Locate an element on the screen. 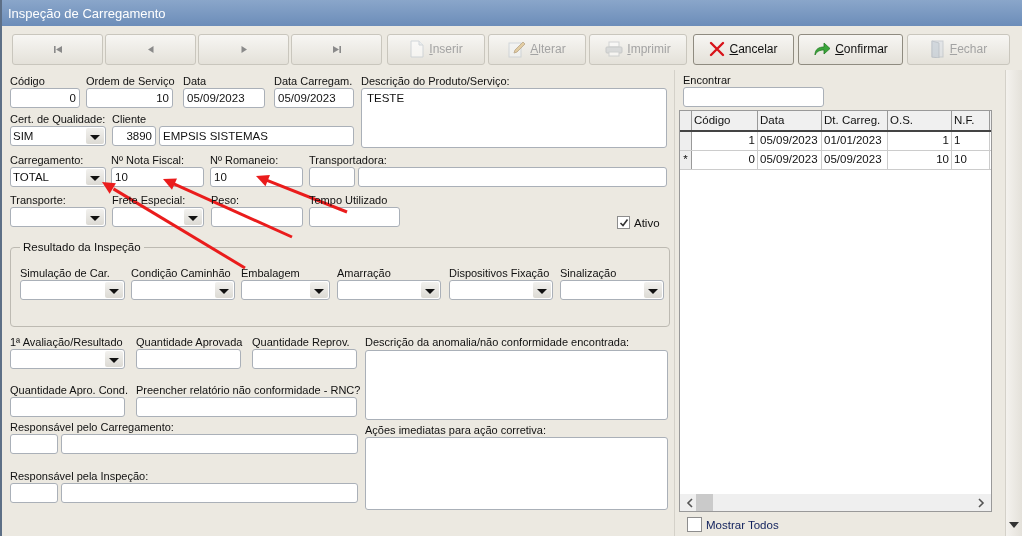 The width and height of the screenshot is (1022, 536). field-label: Data is located at coordinates (195, 81).